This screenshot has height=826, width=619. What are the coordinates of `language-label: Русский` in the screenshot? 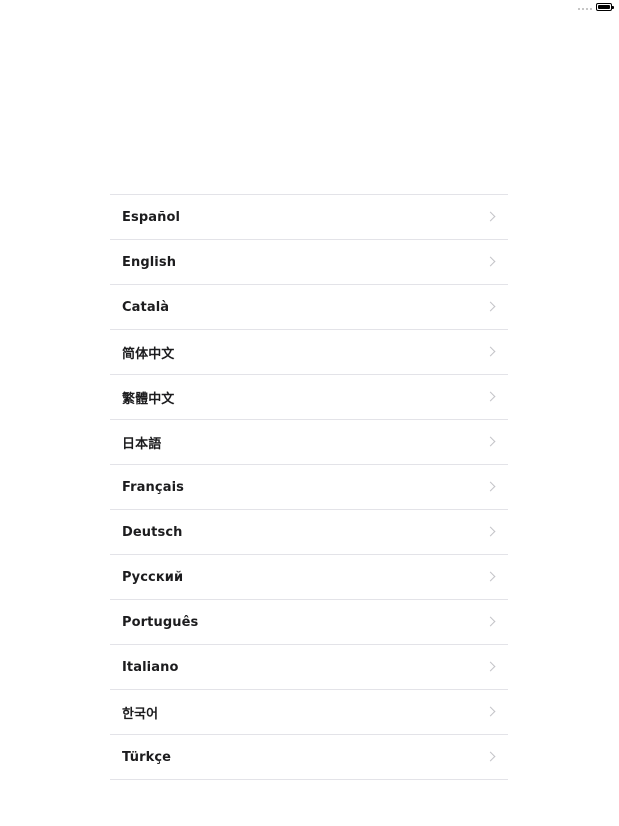 It's located at (153, 577).